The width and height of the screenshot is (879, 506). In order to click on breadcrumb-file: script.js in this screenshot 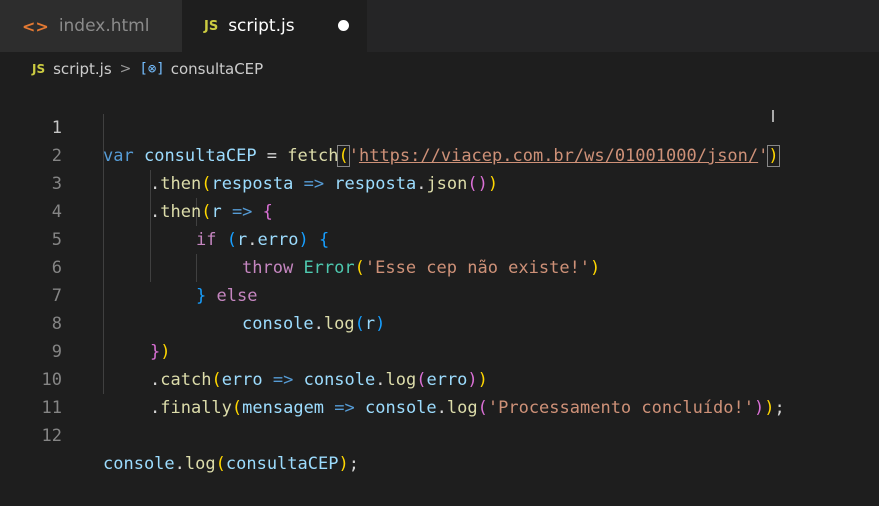, I will do `click(82, 69)`.